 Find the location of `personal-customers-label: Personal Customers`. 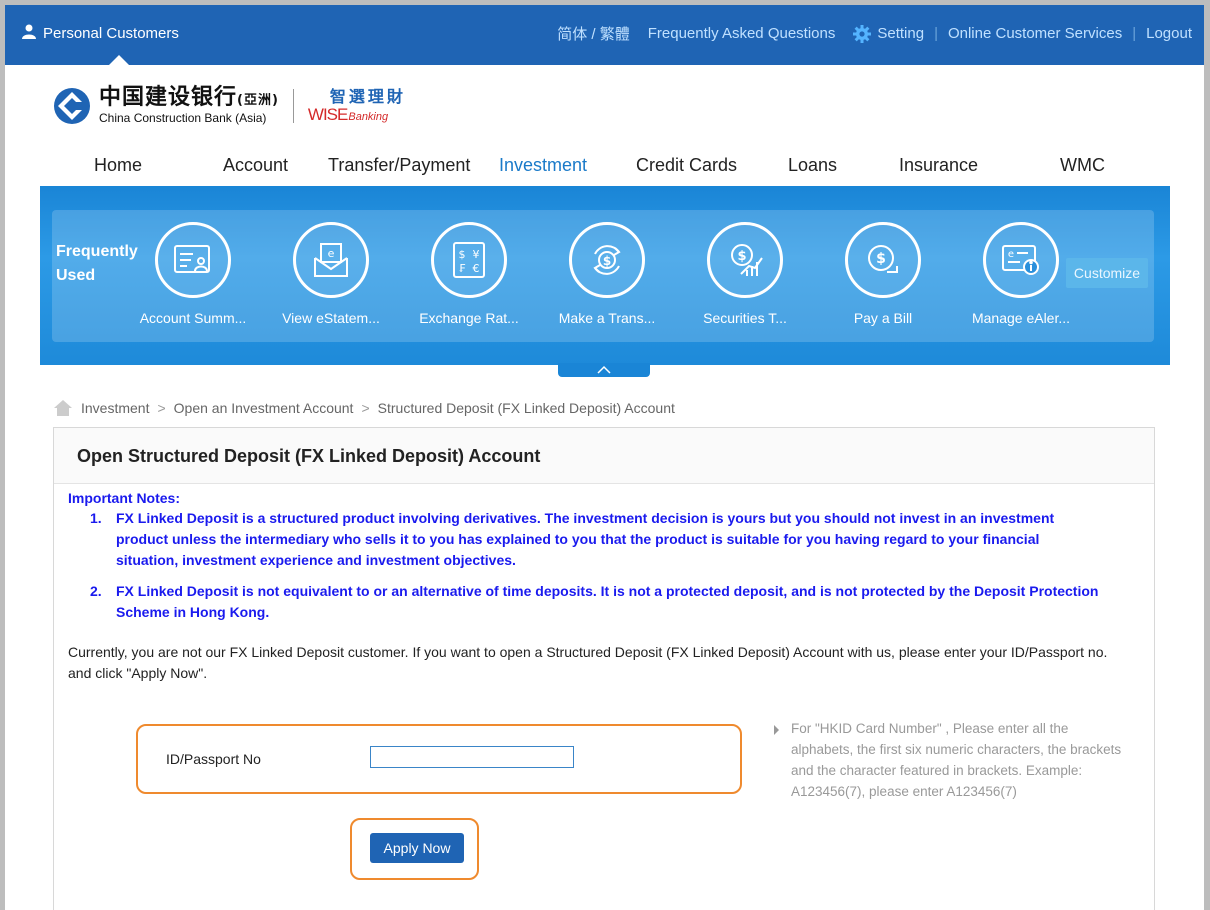

personal-customers-label: Personal Customers is located at coordinates (111, 33).